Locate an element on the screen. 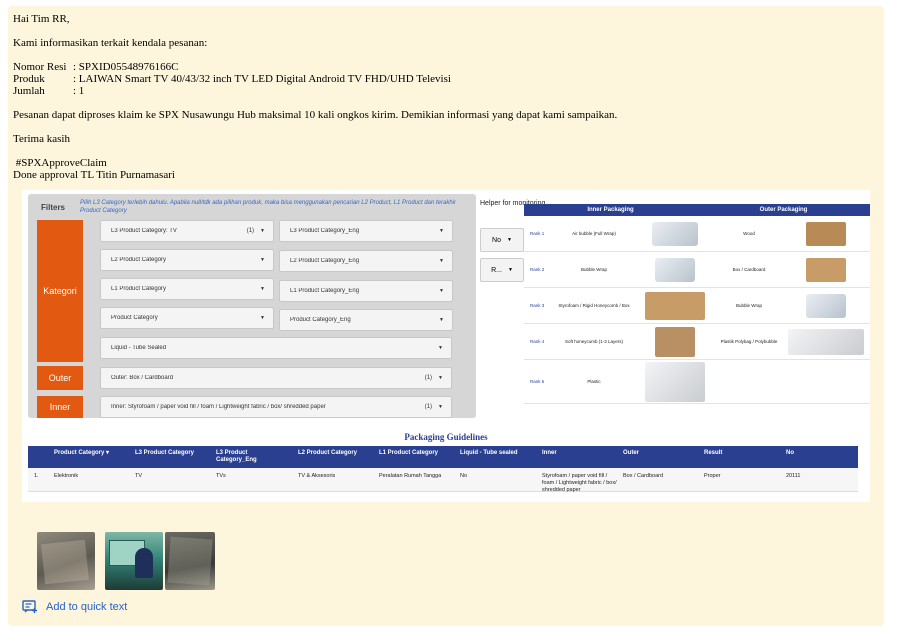  plastic-bag-image is located at coordinates (675, 381).